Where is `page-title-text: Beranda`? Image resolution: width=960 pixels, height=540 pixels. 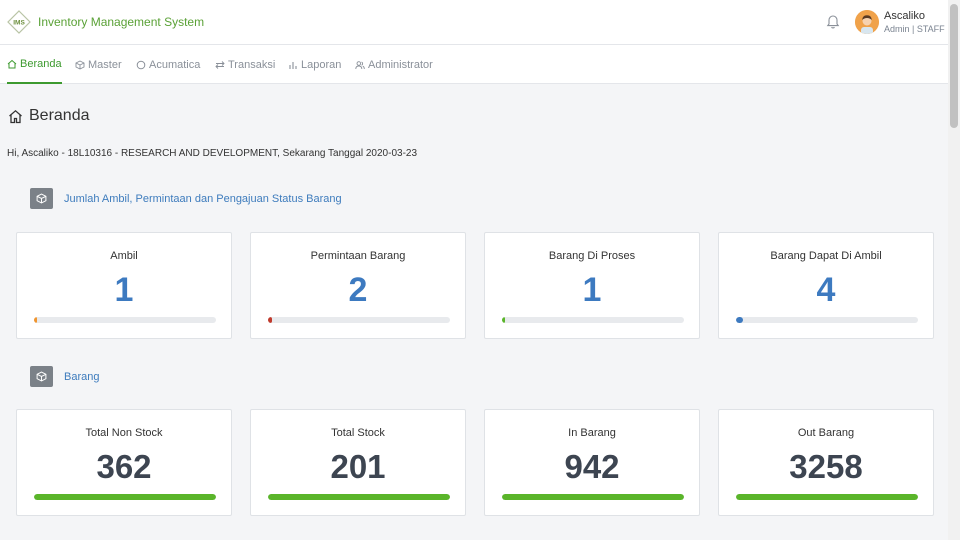 page-title-text: Beranda is located at coordinates (59, 115).